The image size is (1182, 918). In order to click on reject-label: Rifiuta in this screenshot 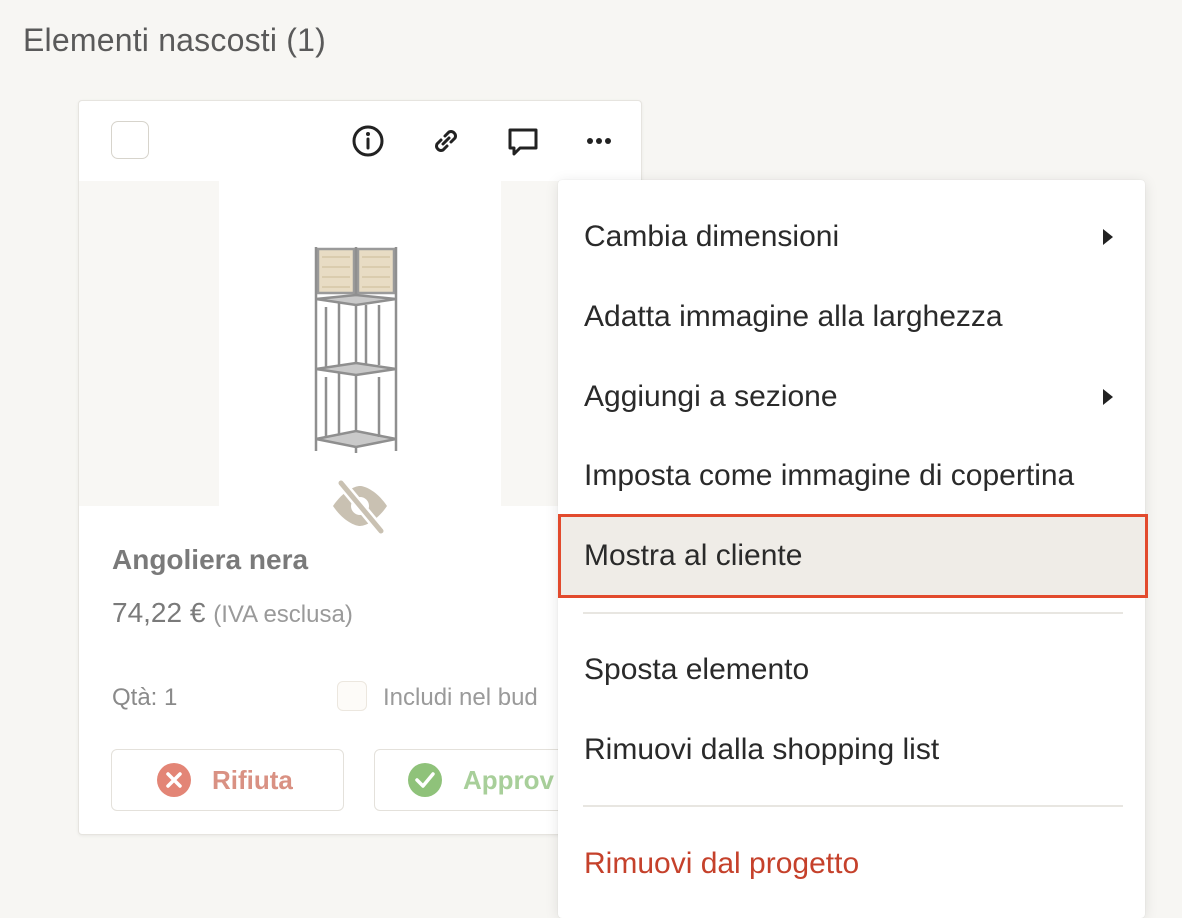, I will do `click(252, 779)`.